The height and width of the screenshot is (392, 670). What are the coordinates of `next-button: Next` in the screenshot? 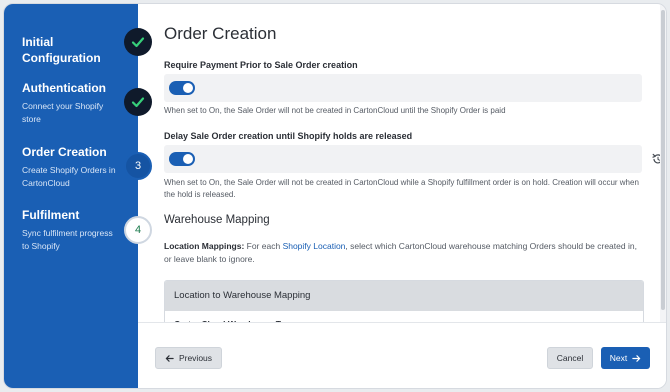 It's located at (625, 358).